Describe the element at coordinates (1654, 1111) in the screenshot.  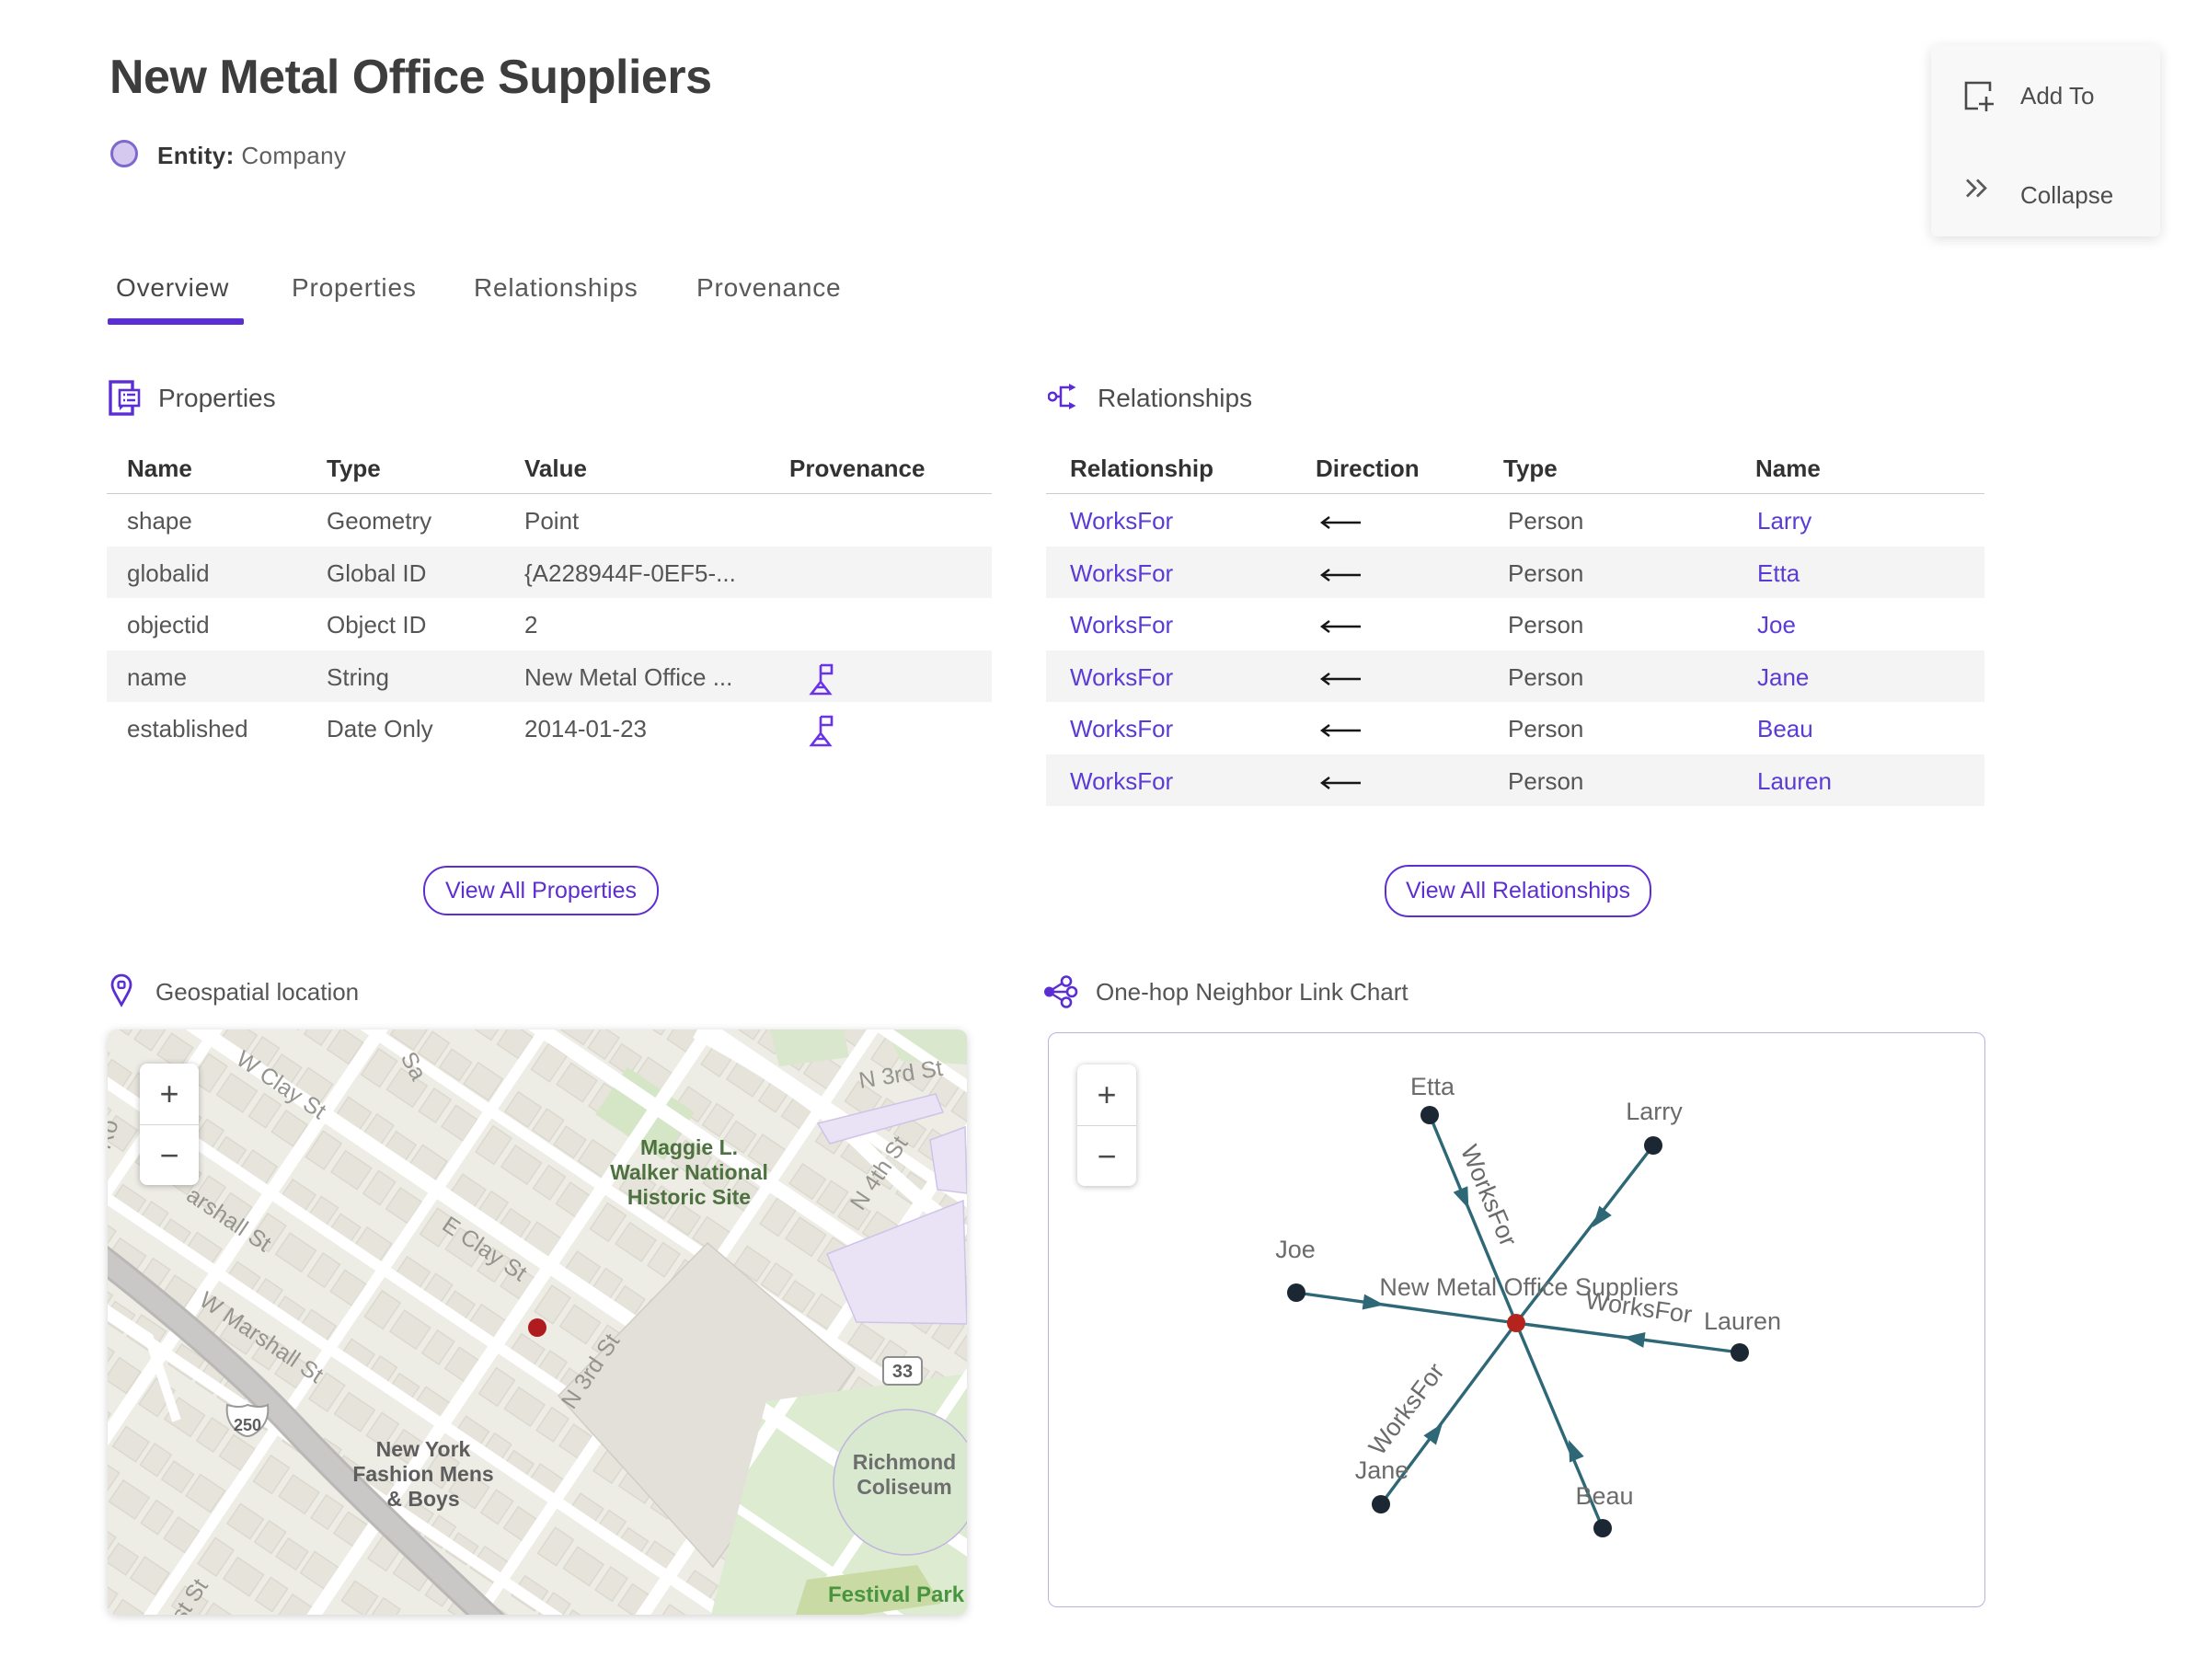
I see `svg-text: Larry` at that location.